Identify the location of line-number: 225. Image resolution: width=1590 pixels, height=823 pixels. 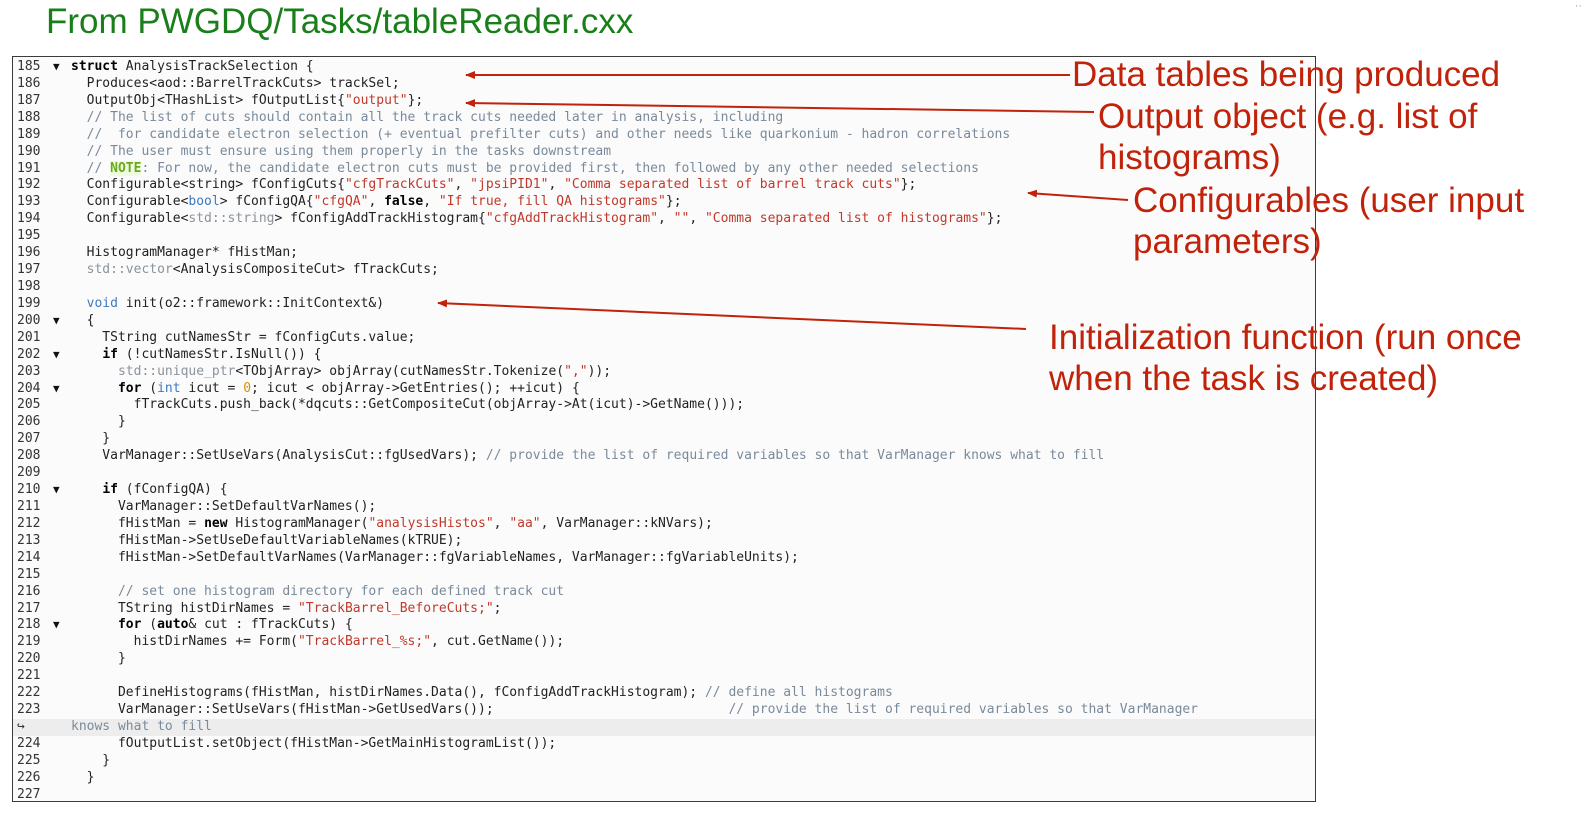
(29, 760).